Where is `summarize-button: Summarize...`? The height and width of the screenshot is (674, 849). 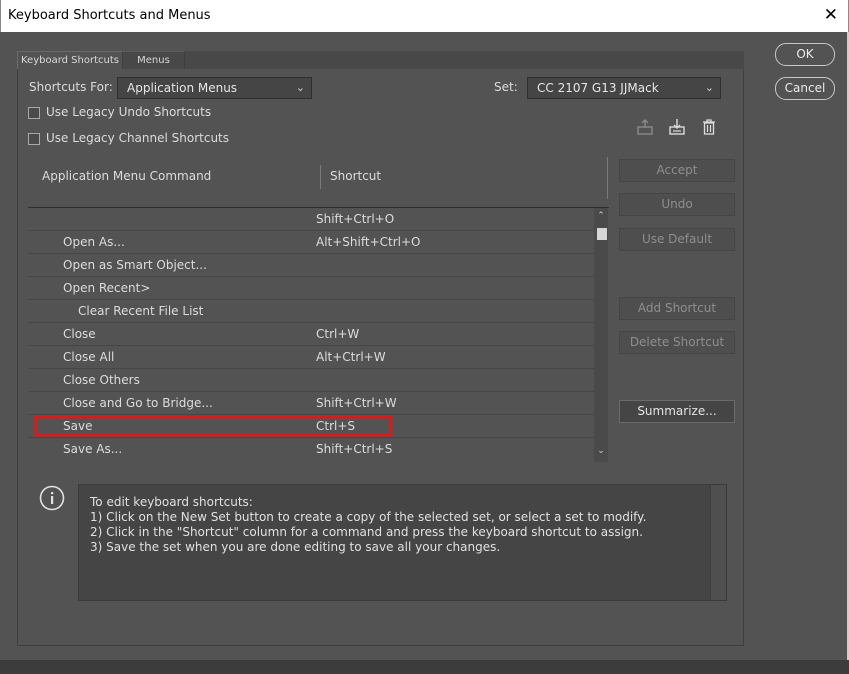
summarize-button: Summarize... is located at coordinates (677, 411).